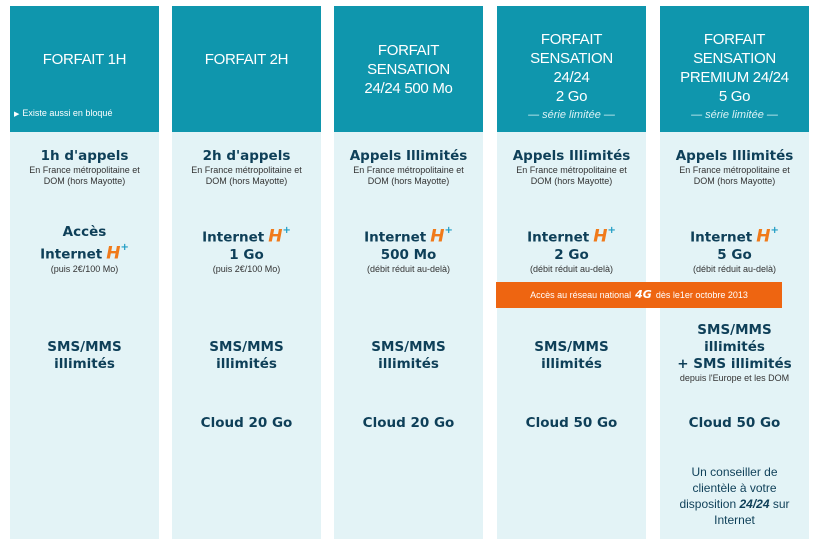 The width and height of the screenshot is (819, 539). Describe the element at coordinates (84, 69) in the screenshot. I see `plan-header: FORFAIT 1H ▶ Existe aussi en bloqué` at that location.